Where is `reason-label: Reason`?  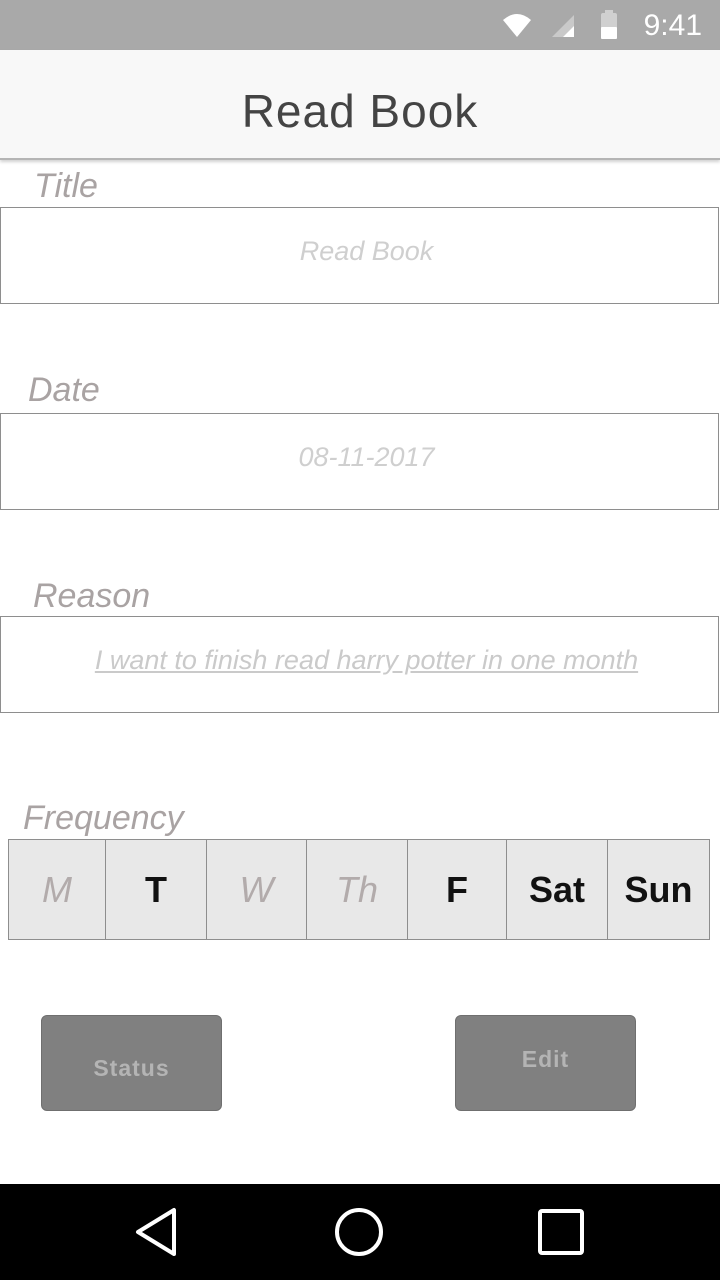
reason-label: Reason is located at coordinates (92, 596).